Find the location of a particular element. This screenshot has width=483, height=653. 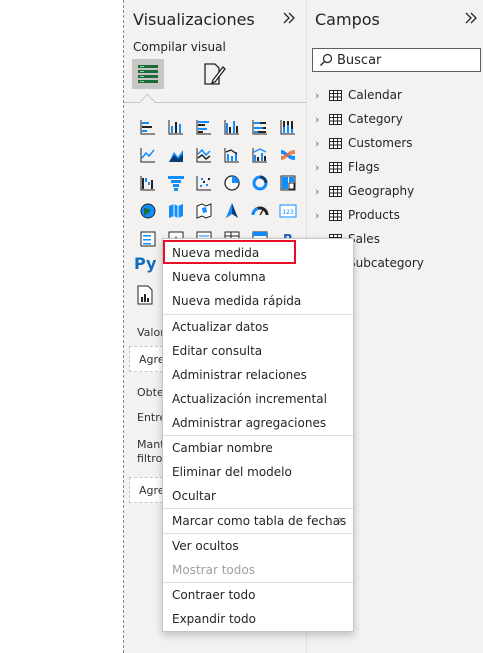

menu-item-mark-as-date-table: Marcar como tabla de fechas › is located at coordinates (258, 521).